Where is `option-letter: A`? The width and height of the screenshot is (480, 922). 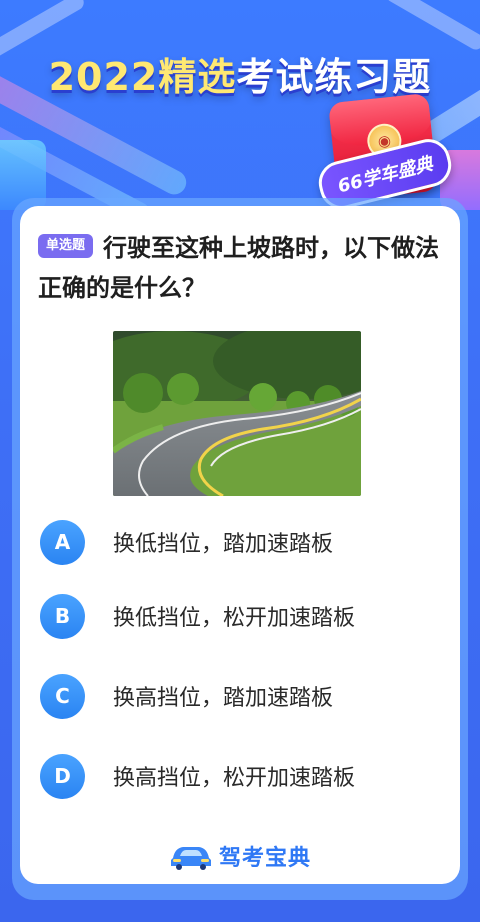 option-letter: A is located at coordinates (62, 542).